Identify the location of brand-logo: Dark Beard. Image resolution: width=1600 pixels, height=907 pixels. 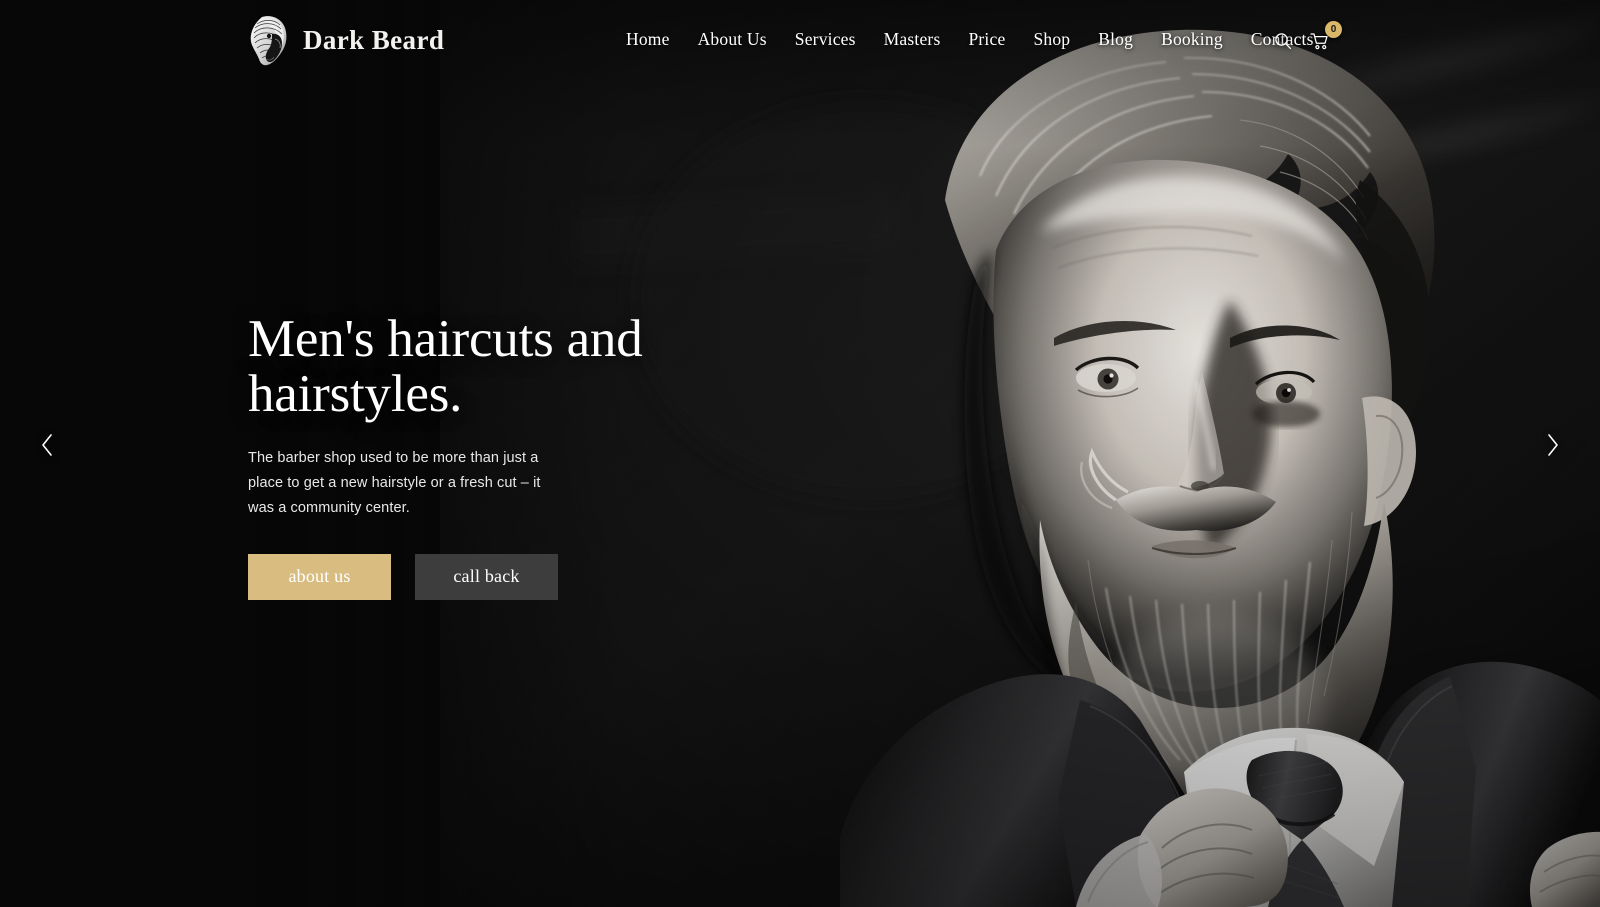
(346, 40).